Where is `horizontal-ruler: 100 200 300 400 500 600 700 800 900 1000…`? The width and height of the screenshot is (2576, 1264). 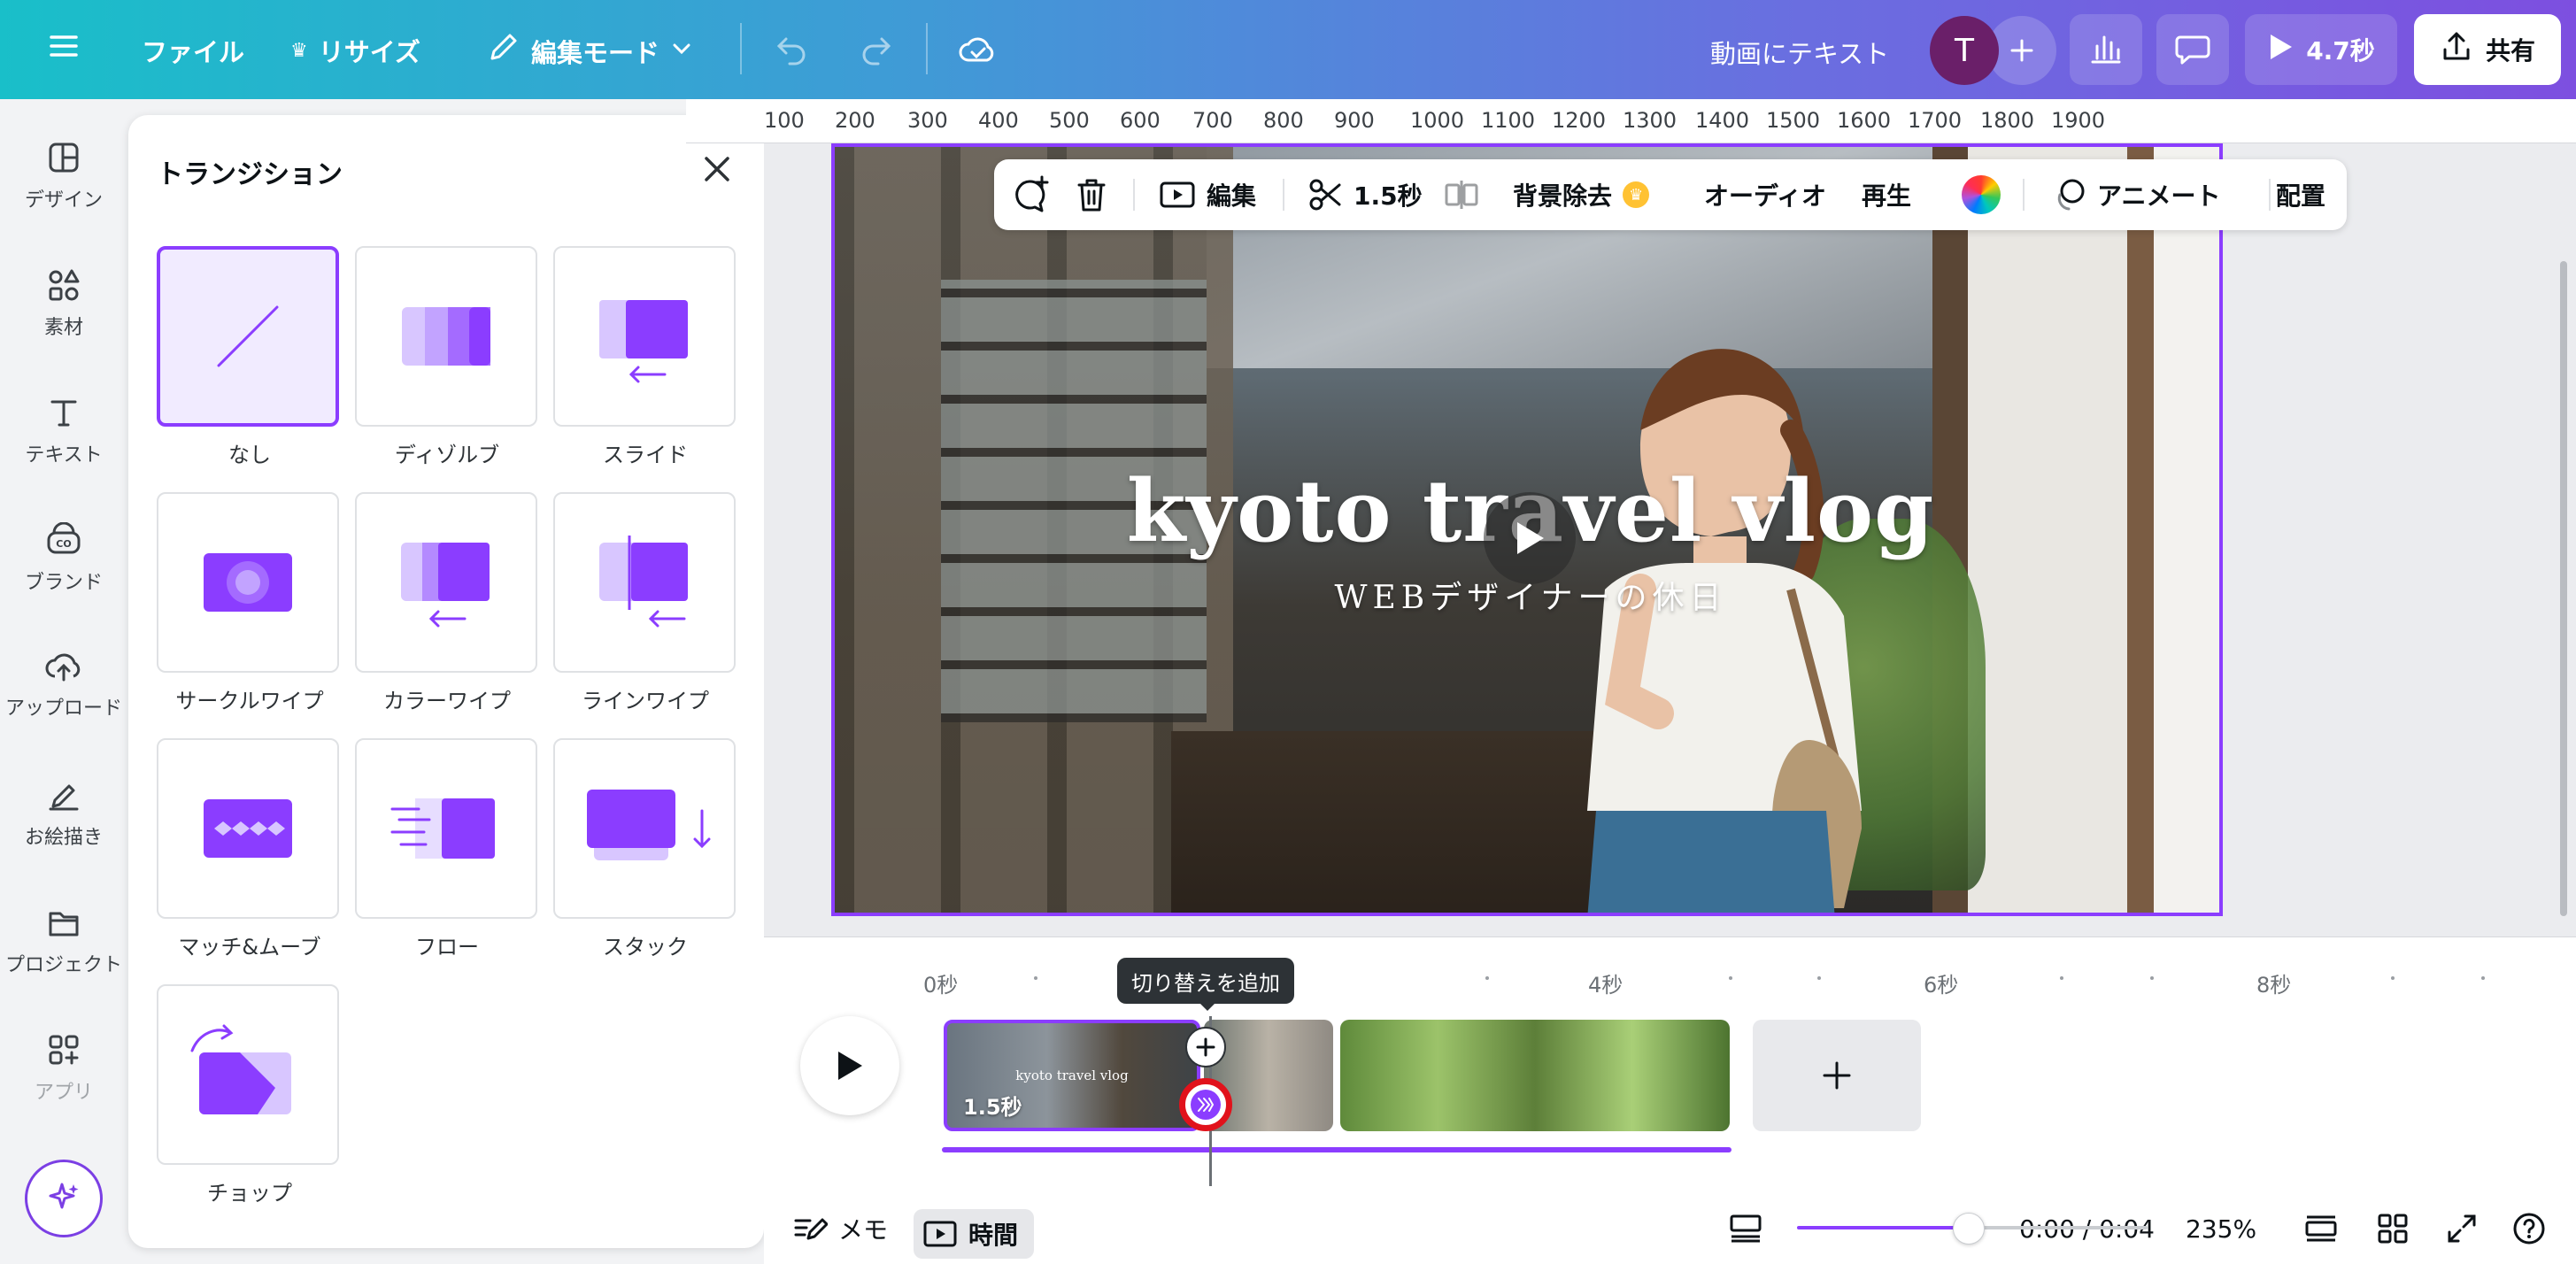
horizontal-ruler: 100 200 300 400 500 600 700 800 900 1000… is located at coordinates (1631, 121).